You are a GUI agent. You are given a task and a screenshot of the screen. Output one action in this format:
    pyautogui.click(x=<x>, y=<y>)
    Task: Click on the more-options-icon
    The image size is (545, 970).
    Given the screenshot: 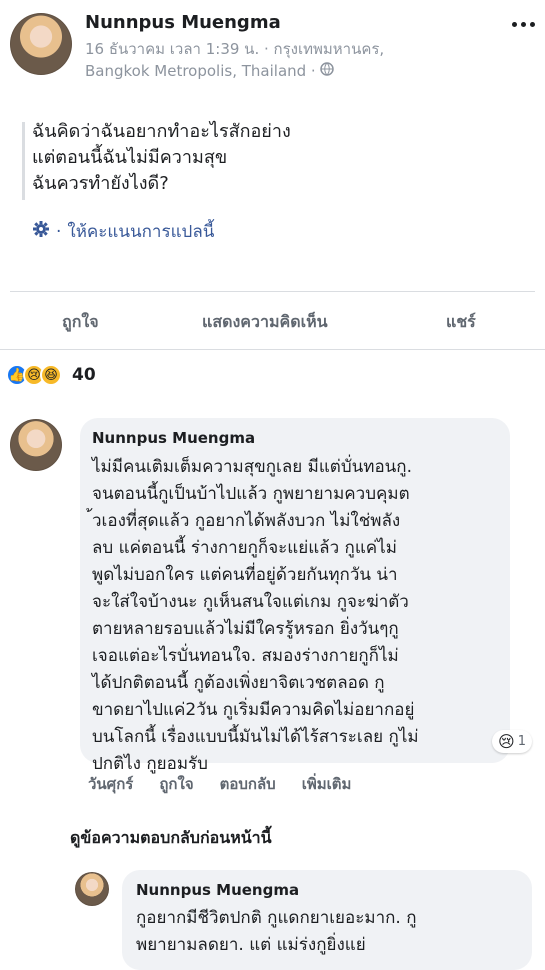 What is the action you would take?
    pyautogui.click(x=523, y=24)
    